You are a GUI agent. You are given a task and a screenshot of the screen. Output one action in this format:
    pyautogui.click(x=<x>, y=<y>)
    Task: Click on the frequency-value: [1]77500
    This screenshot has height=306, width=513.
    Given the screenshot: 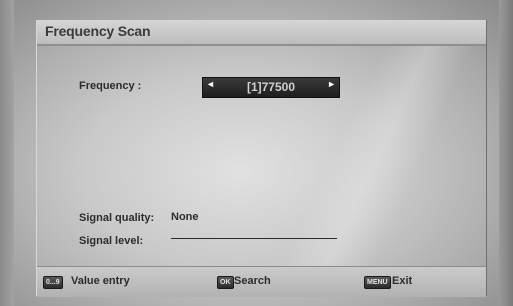 What is the action you would take?
    pyautogui.click(x=271, y=87)
    